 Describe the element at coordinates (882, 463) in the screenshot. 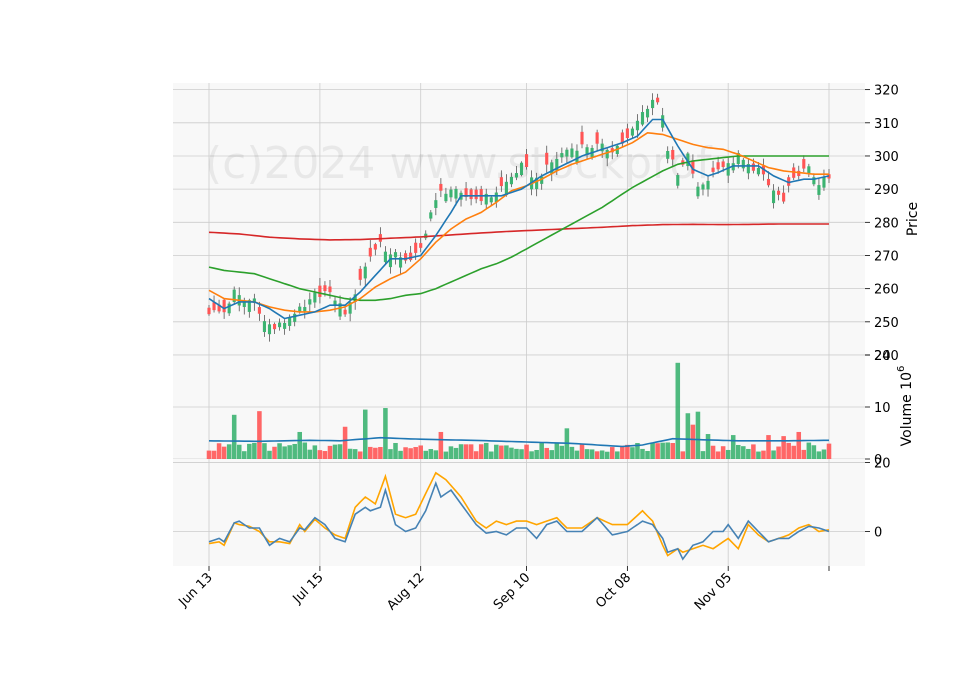

I see `oscillator-tick-label: 20` at that location.